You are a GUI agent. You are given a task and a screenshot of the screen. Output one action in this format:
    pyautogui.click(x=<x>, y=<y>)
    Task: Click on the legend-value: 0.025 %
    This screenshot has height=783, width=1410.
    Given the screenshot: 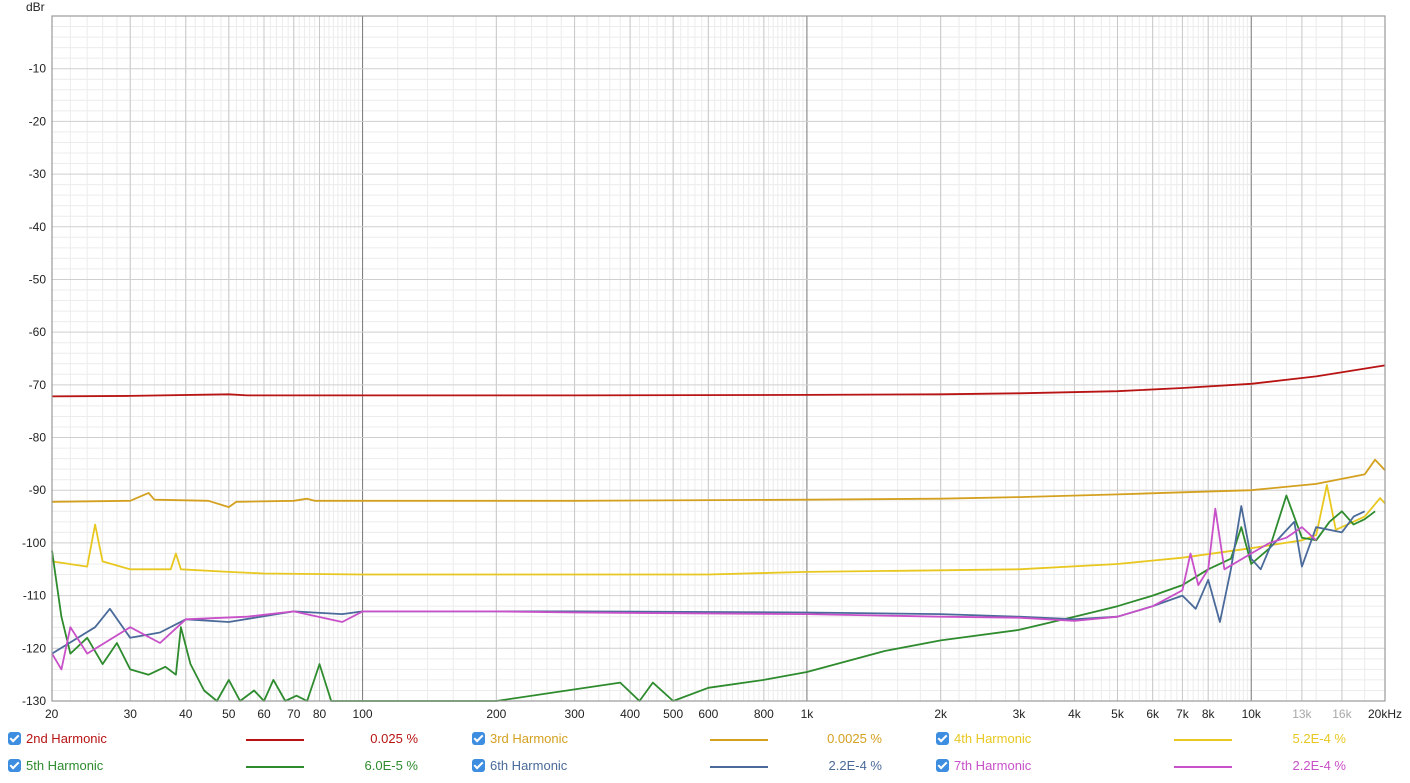 What is the action you would take?
    pyautogui.click(x=394, y=738)
    